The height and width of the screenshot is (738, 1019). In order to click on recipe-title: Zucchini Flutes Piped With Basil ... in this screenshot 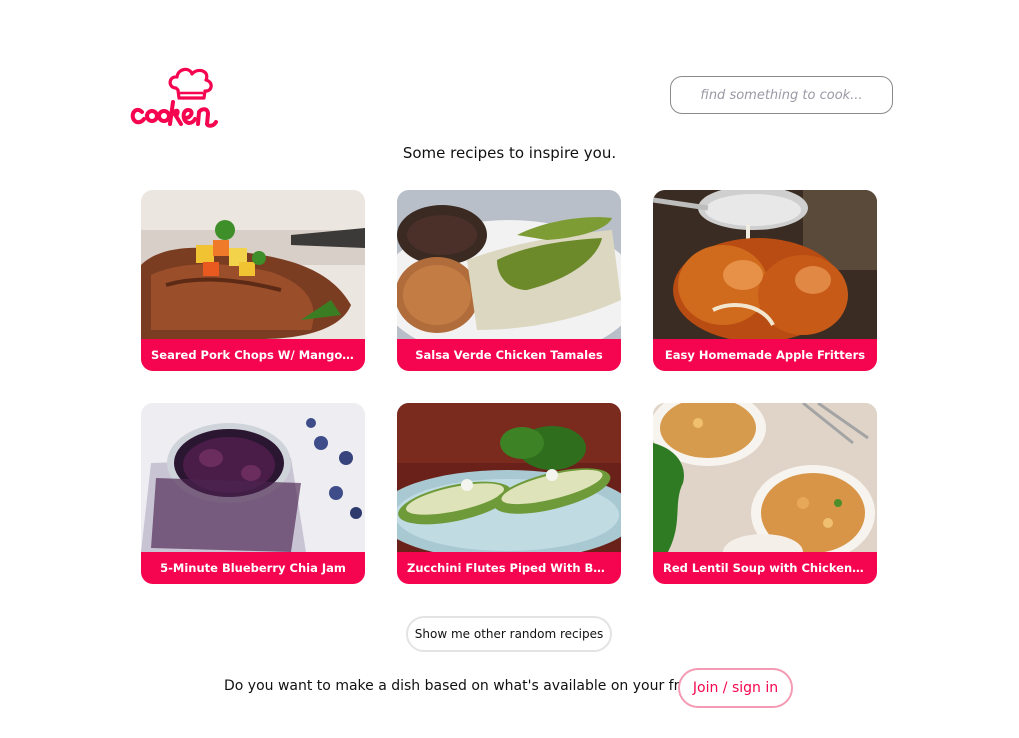, I will do `click(509, 568)`.